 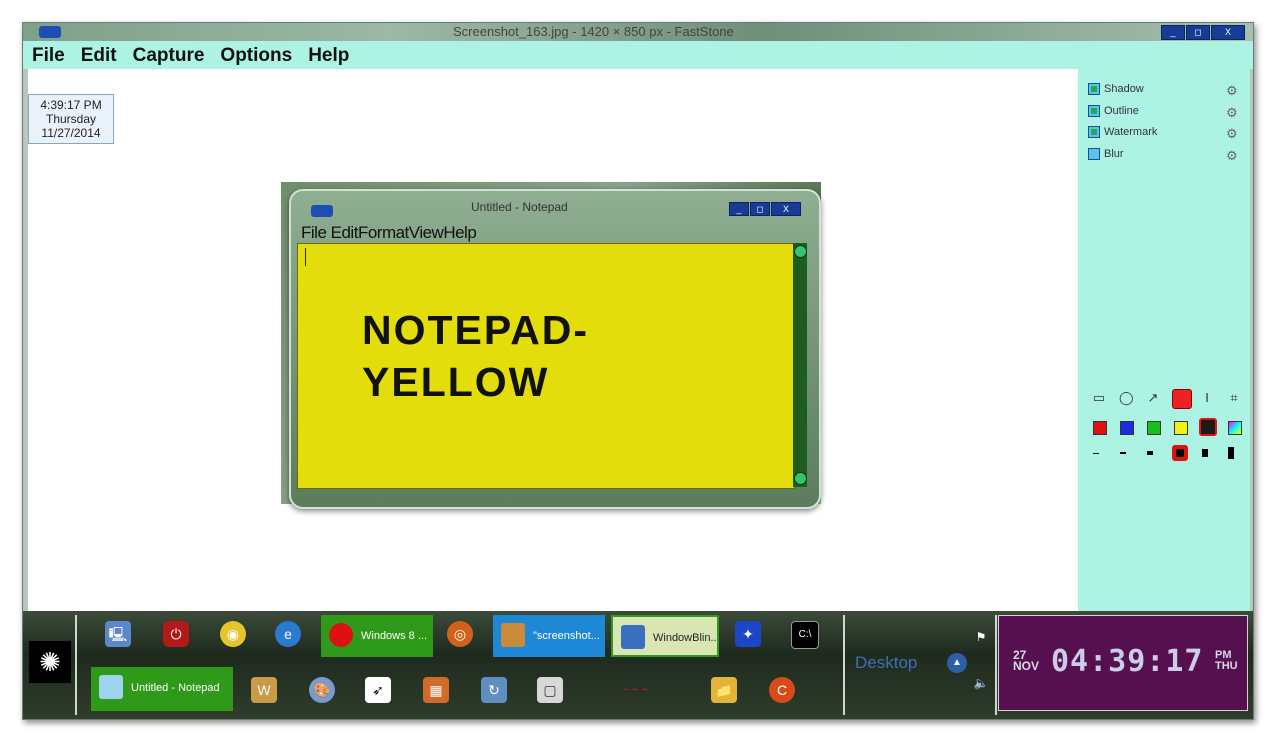 What do you see at coordinates (724, 690) in the screenshot?
I see `folder-icon: 📁` at bounding box center [724, 690].